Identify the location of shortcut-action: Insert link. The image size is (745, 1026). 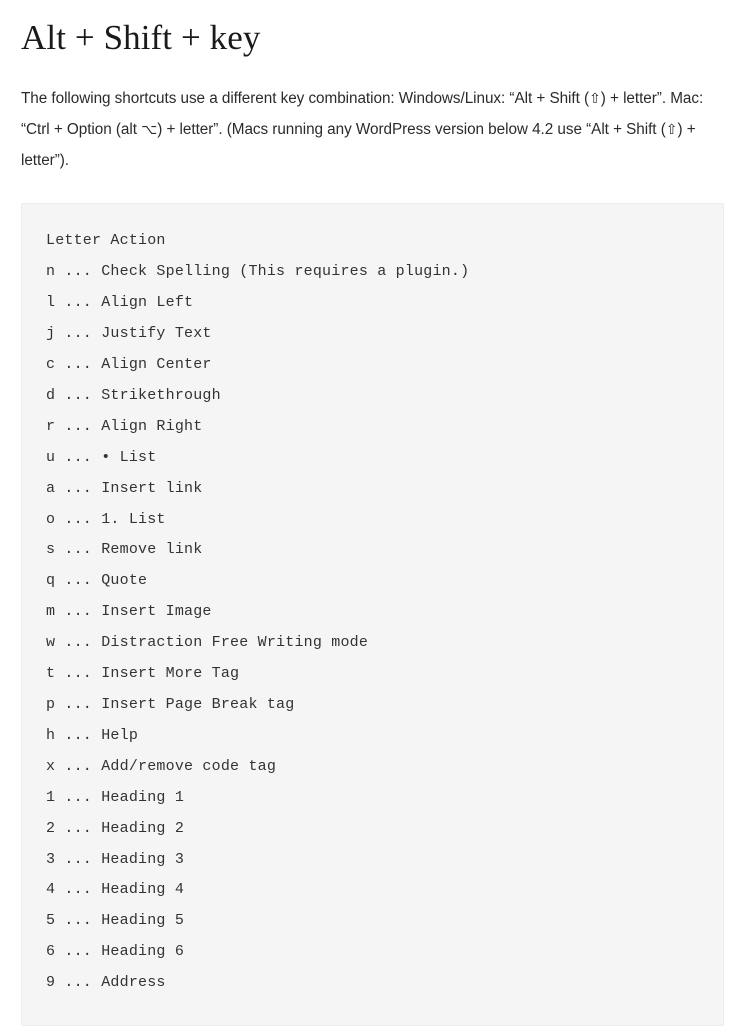
(152, 488).